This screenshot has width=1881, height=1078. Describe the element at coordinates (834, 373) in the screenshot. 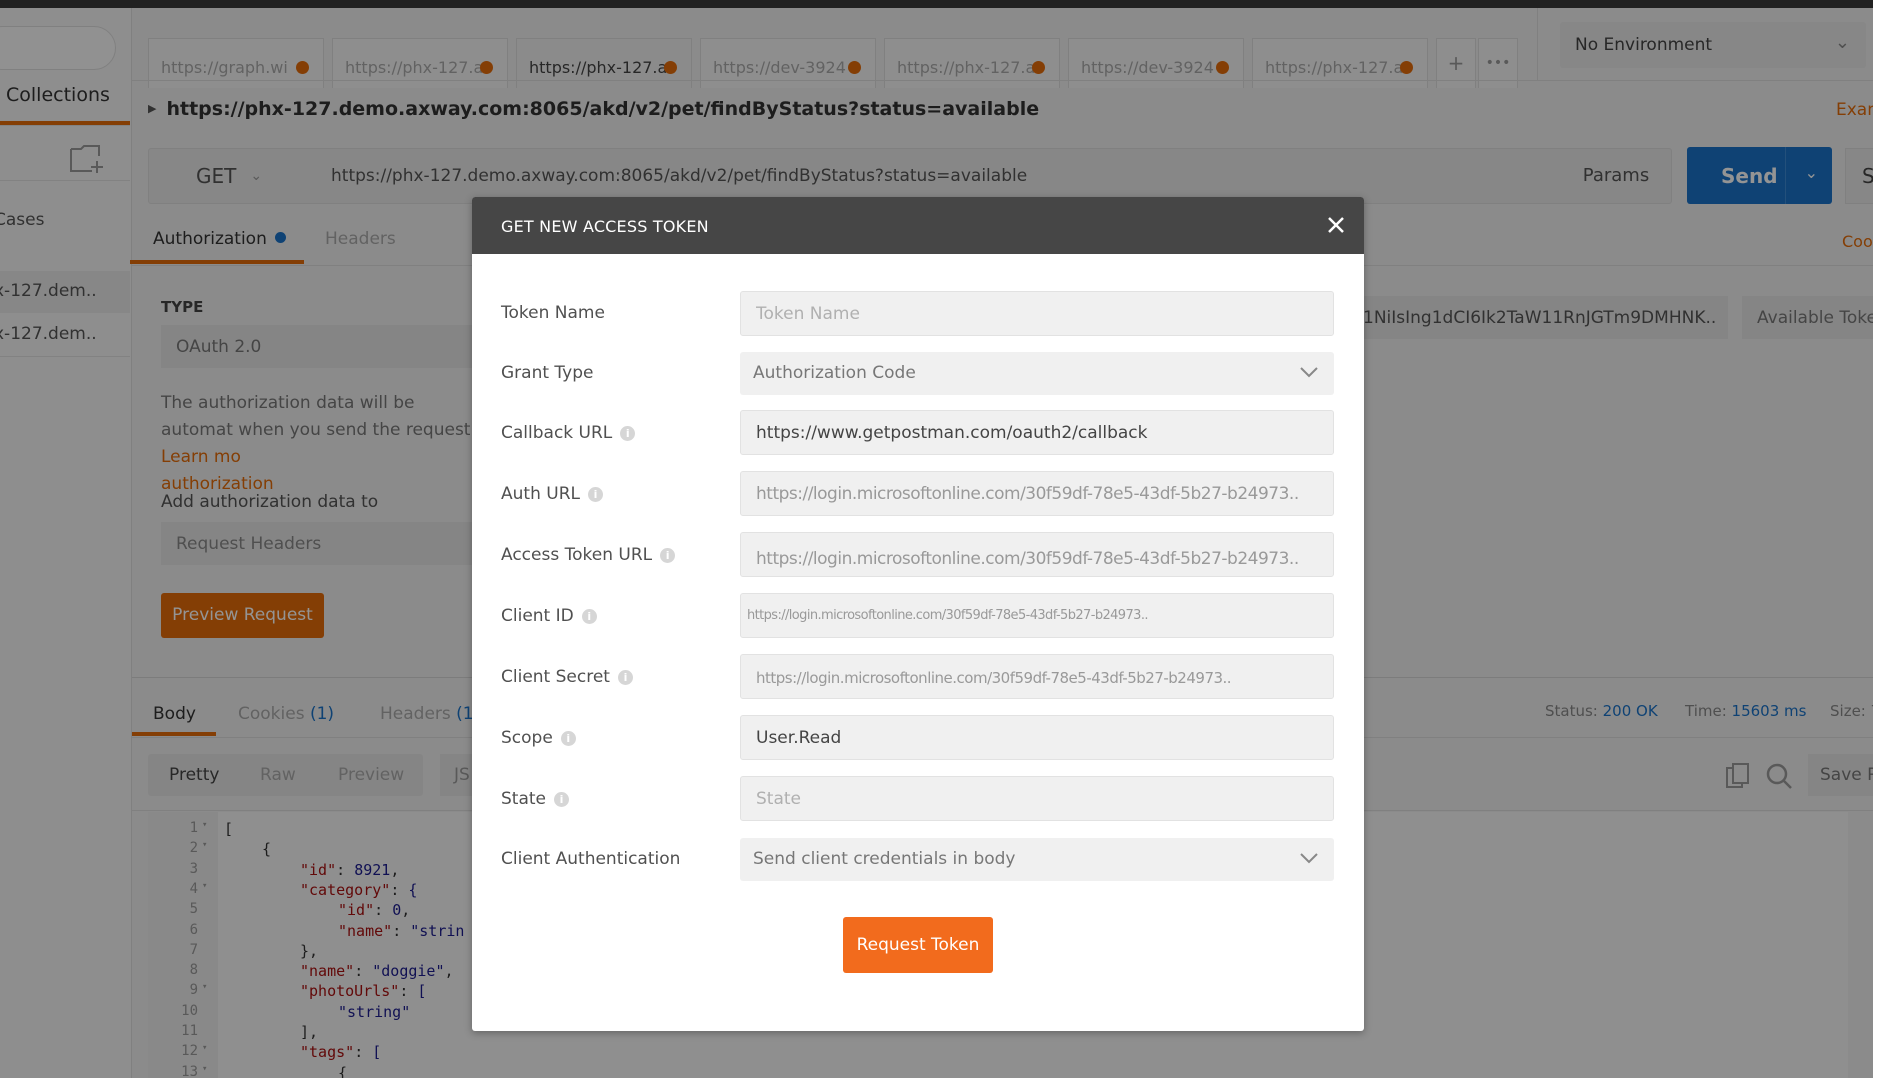

I see `grant-type-value: Authorization Code` at that location.